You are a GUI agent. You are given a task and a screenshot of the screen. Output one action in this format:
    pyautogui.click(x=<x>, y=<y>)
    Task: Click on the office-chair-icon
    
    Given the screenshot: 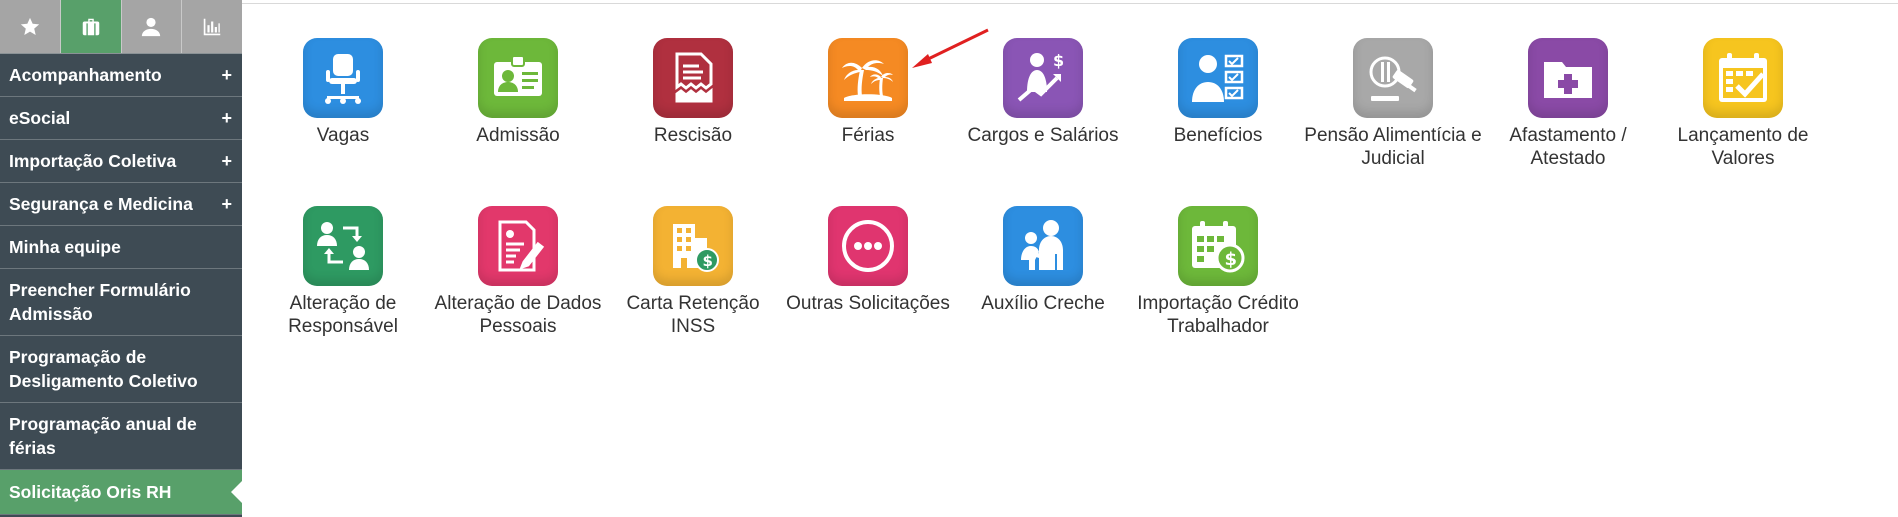 What is the action you would take?
    pyautogui.click(x=343, y=79)
    